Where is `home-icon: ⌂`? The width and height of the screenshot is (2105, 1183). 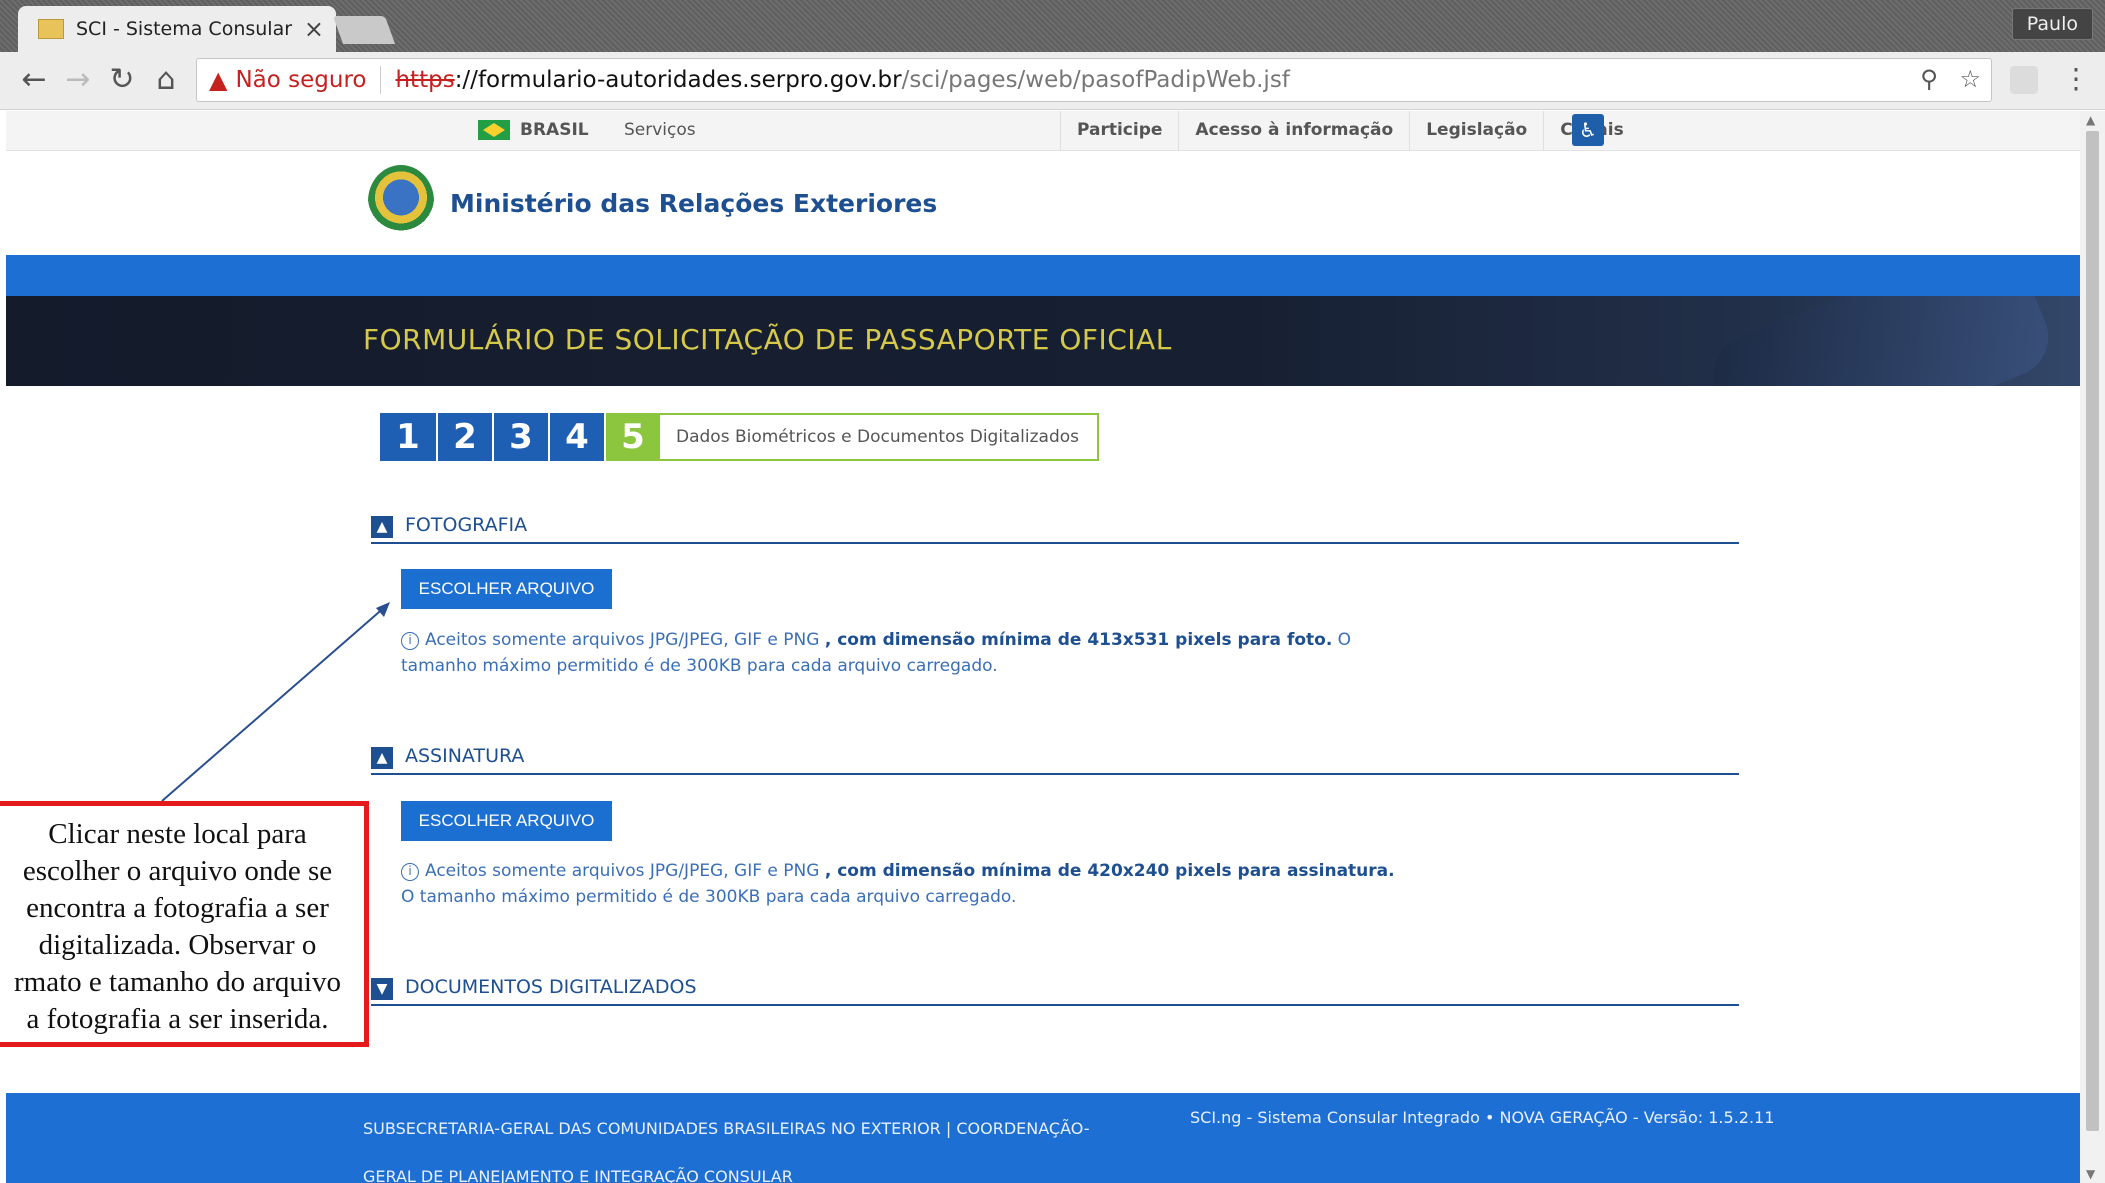 home-icon: ⌂ is located at coordinates (166, 80).